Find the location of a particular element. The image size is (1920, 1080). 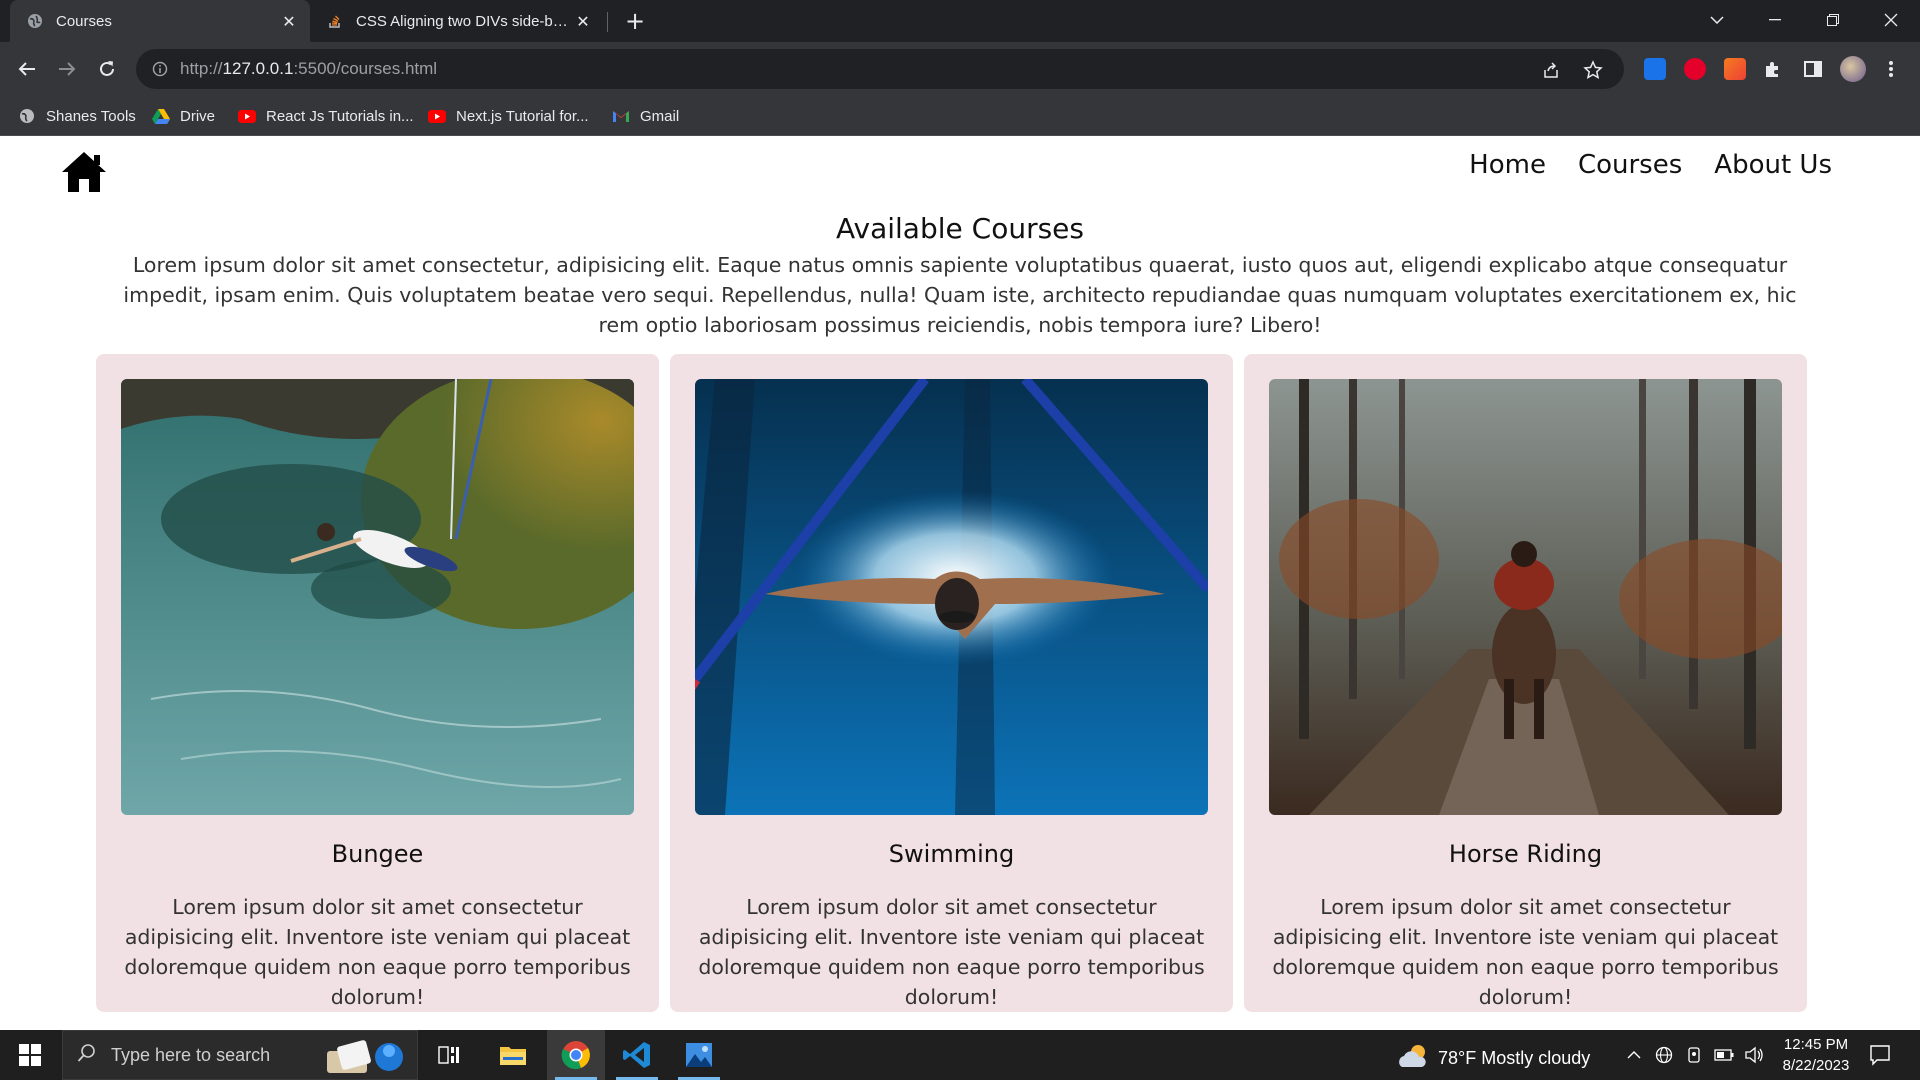

taskbar-search: Type here to search is located at coordinates (240, 1055).